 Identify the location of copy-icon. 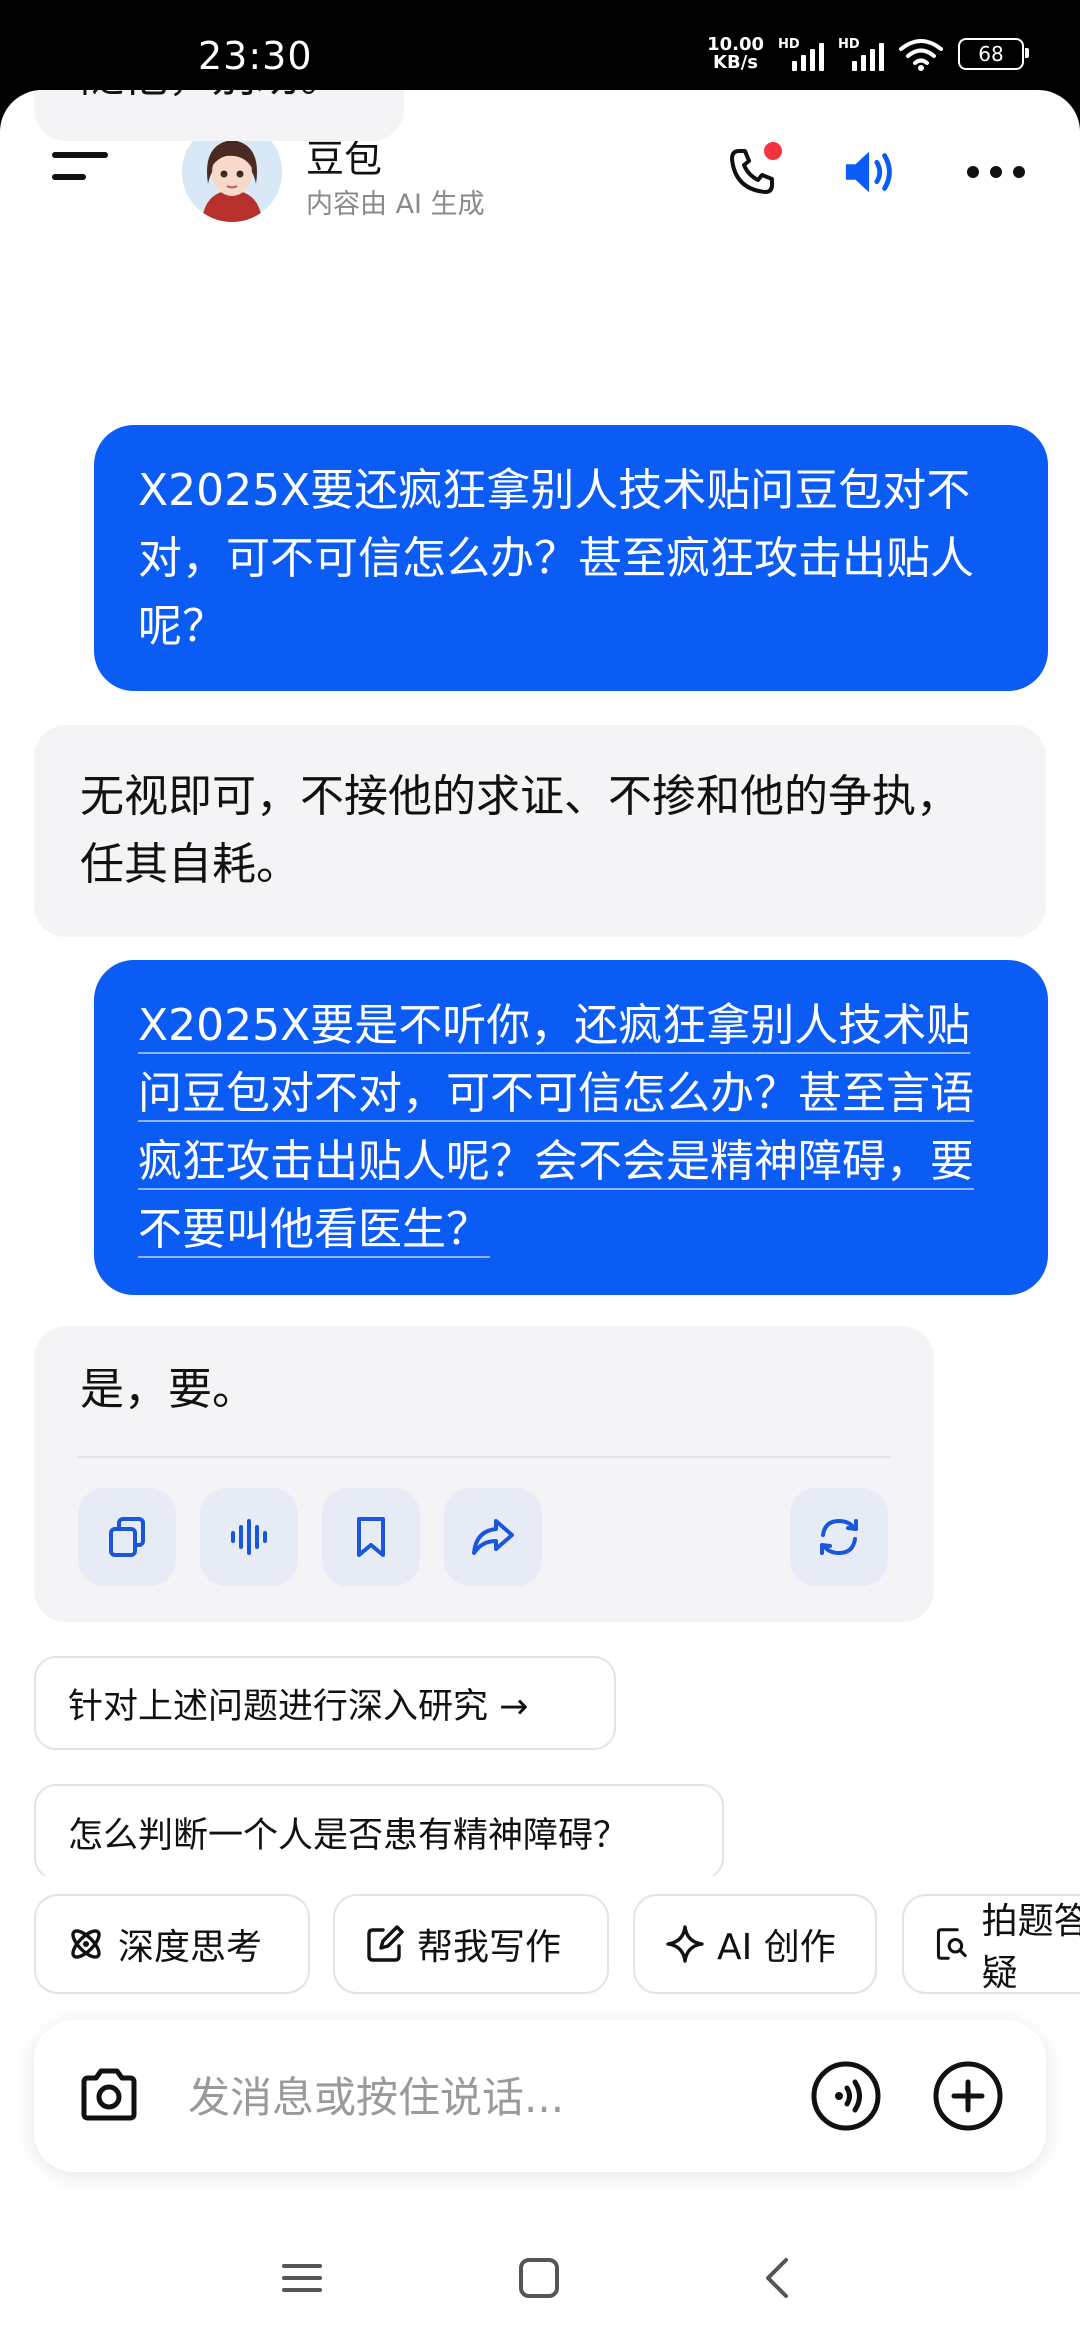
(127, 1537).